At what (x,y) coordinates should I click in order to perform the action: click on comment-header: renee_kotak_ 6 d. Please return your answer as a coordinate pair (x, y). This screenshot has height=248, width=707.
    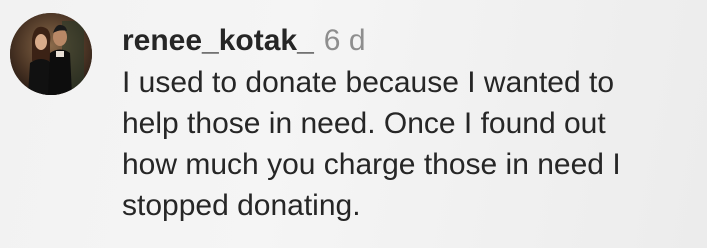
    Looking at the image, I should click on (412, 41).